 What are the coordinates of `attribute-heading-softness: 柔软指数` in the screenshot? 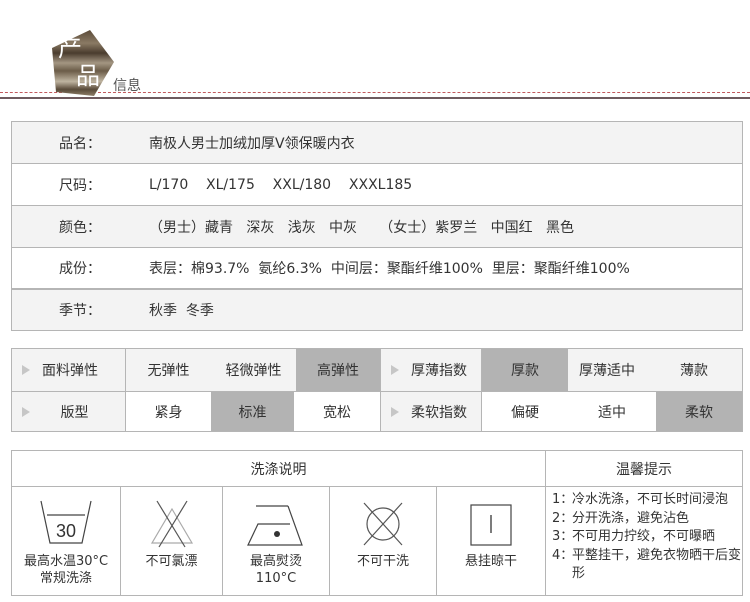 It's located at (431, 411).